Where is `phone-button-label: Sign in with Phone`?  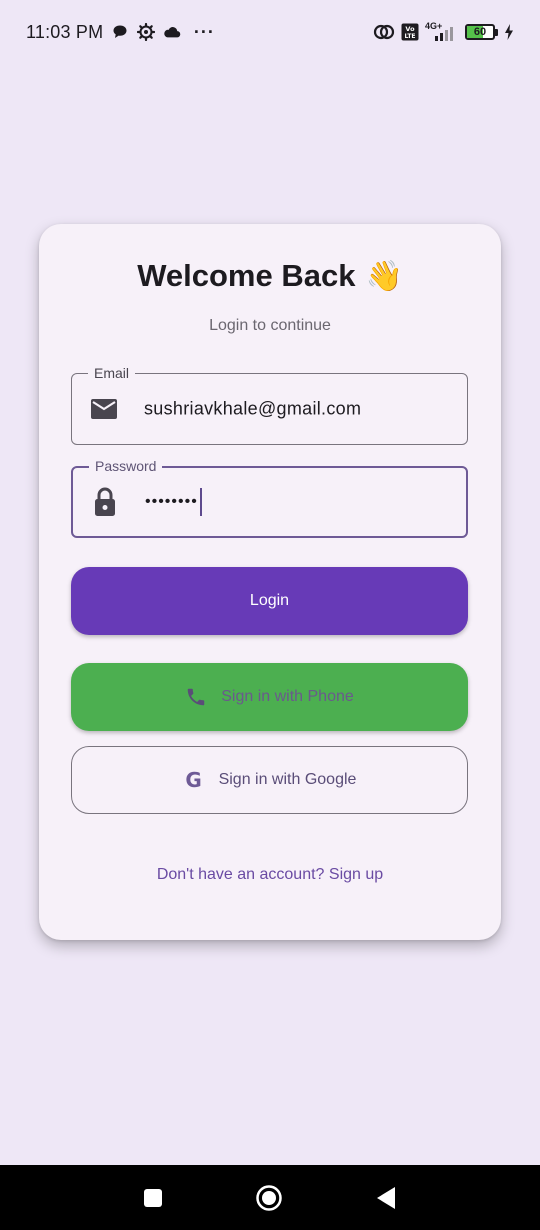
phone-button-label: Sign in with Phone is located at coordinates (287, 696).